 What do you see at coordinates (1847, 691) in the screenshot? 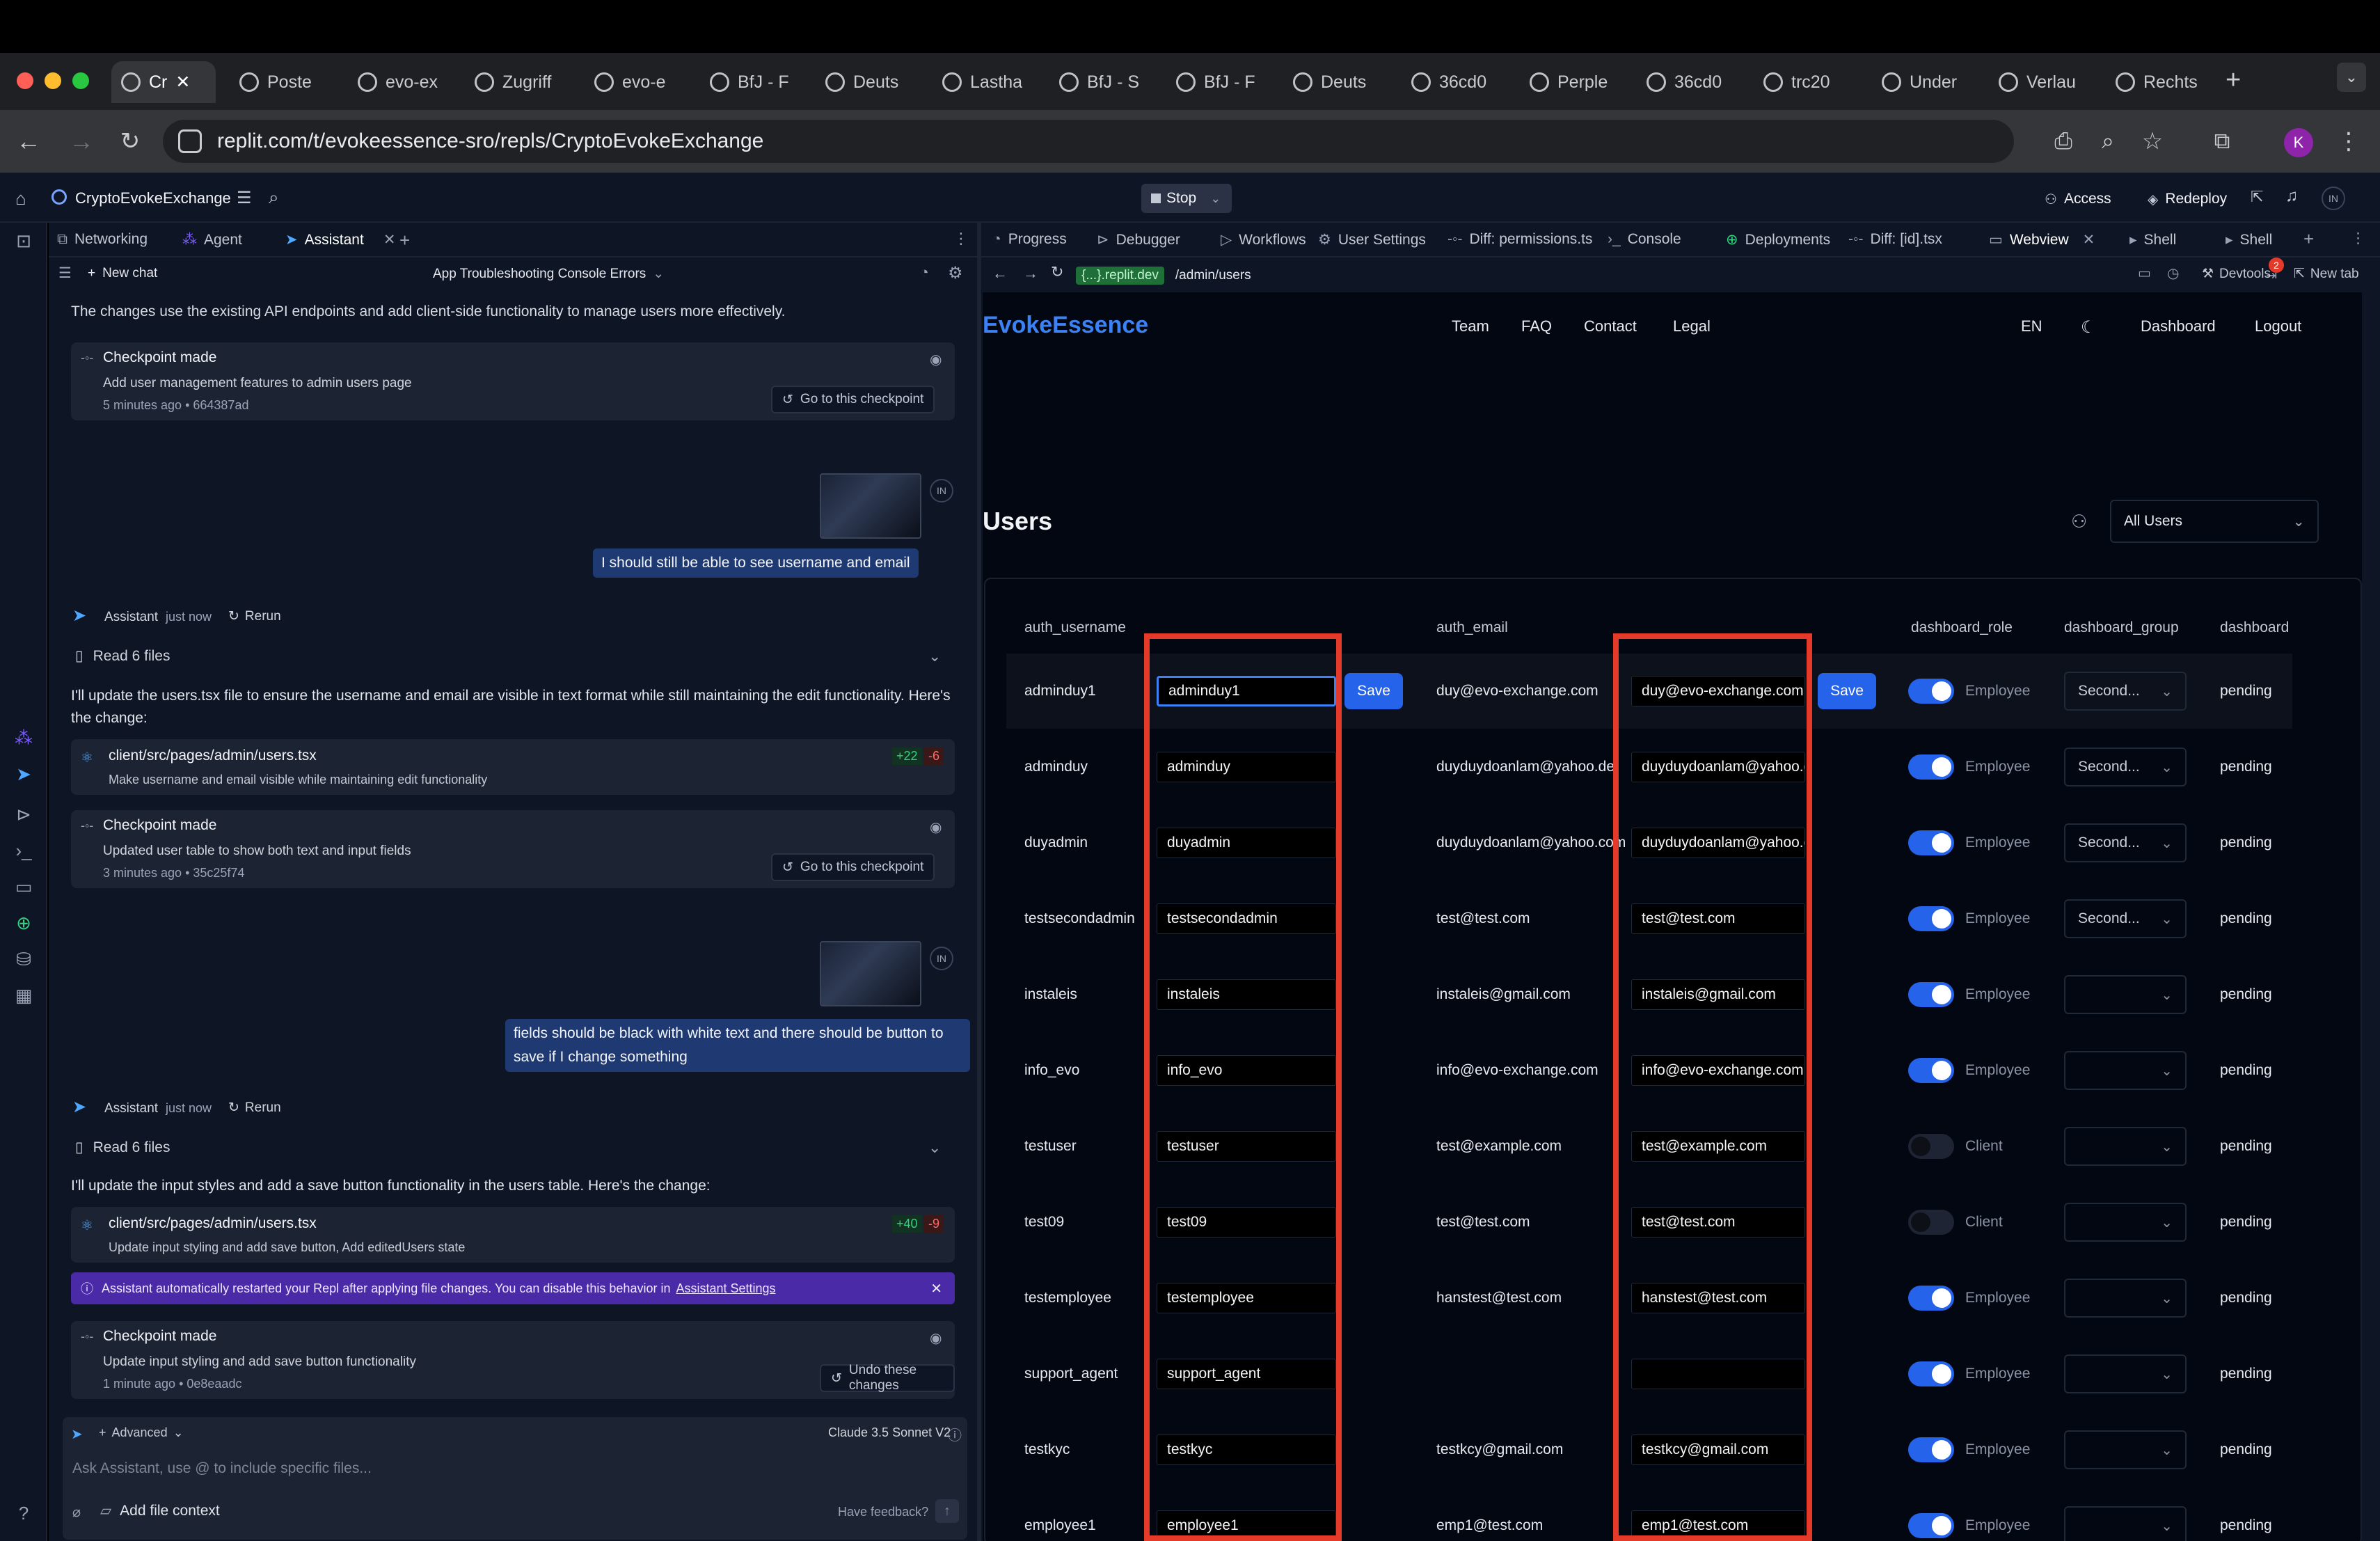
I see `save-email-button: Save` at bounding box center [1847, 691].